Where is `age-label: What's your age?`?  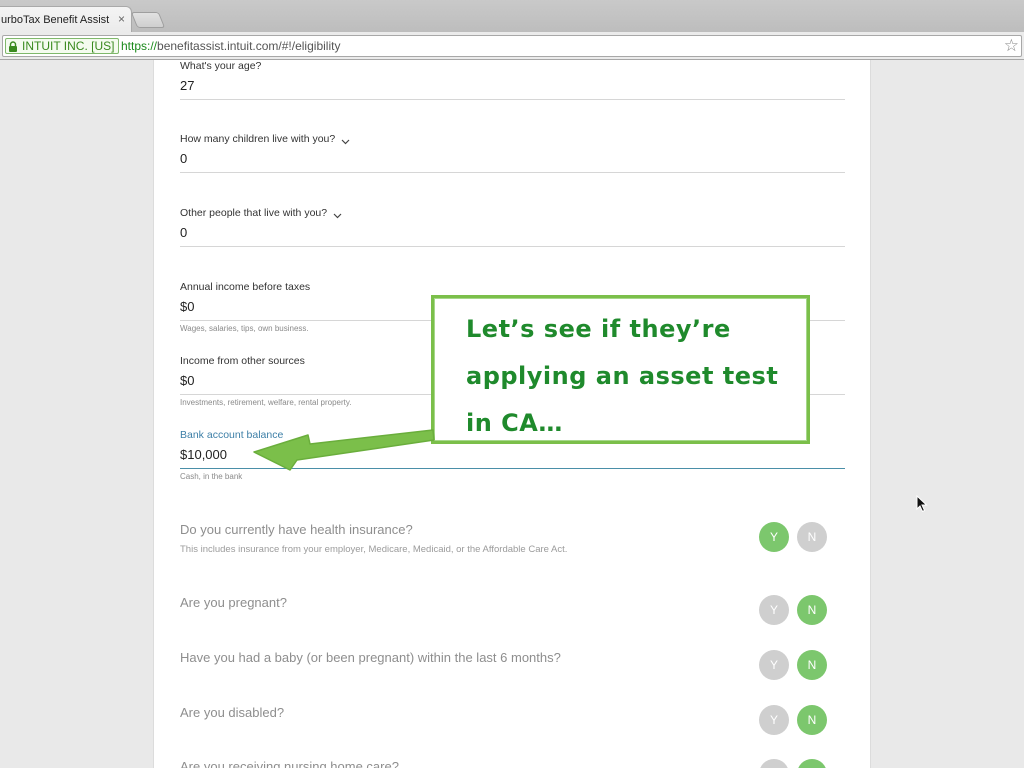
age-label: What's your age? is located at coordinates (221, 66).